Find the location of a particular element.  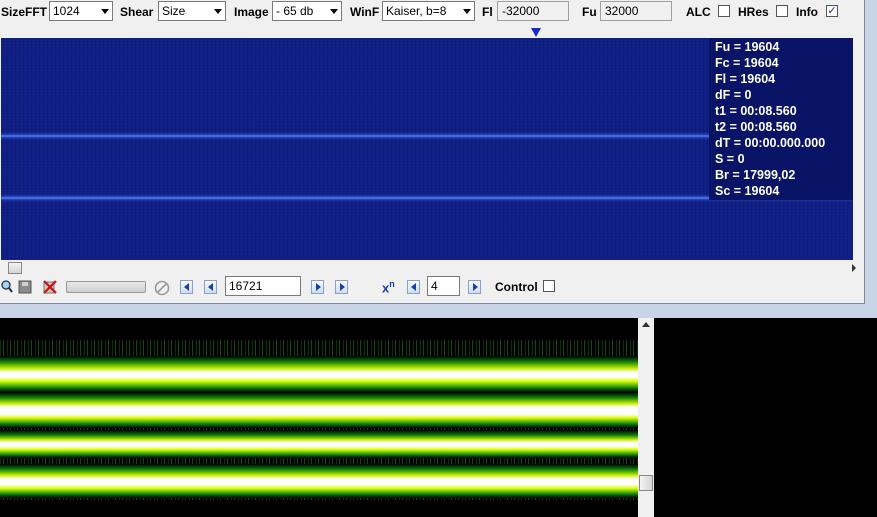

frequency-marker-icon is located at coordinates (536, 32).